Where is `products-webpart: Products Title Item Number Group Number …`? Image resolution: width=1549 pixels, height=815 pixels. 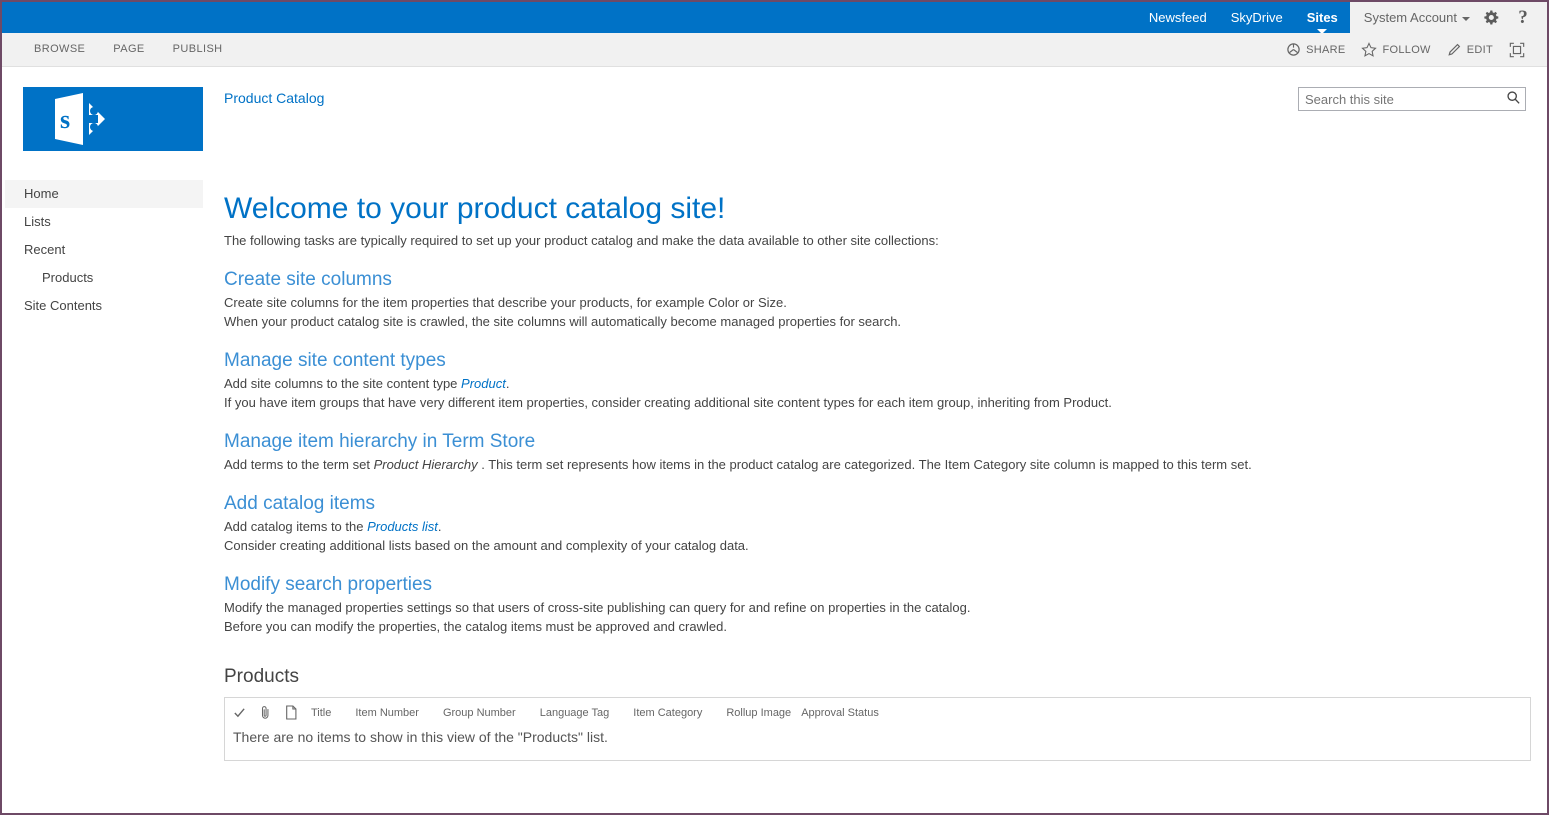
products-webpart: Products Title Item Number Group Number … is located at coordinates (877, 713).